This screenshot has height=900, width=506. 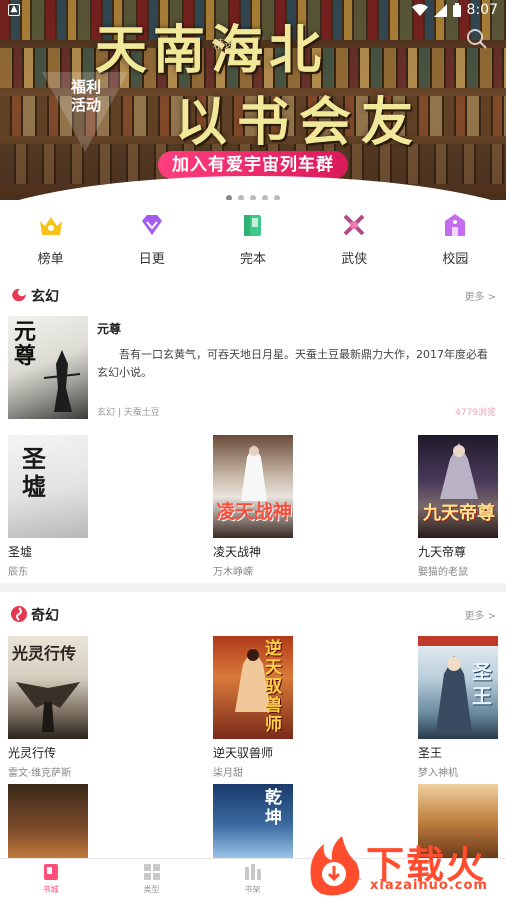 What do you see at coordinates (151, 872) in the screenshot?
I see `grid-icon` at bounding box center [151, 872].